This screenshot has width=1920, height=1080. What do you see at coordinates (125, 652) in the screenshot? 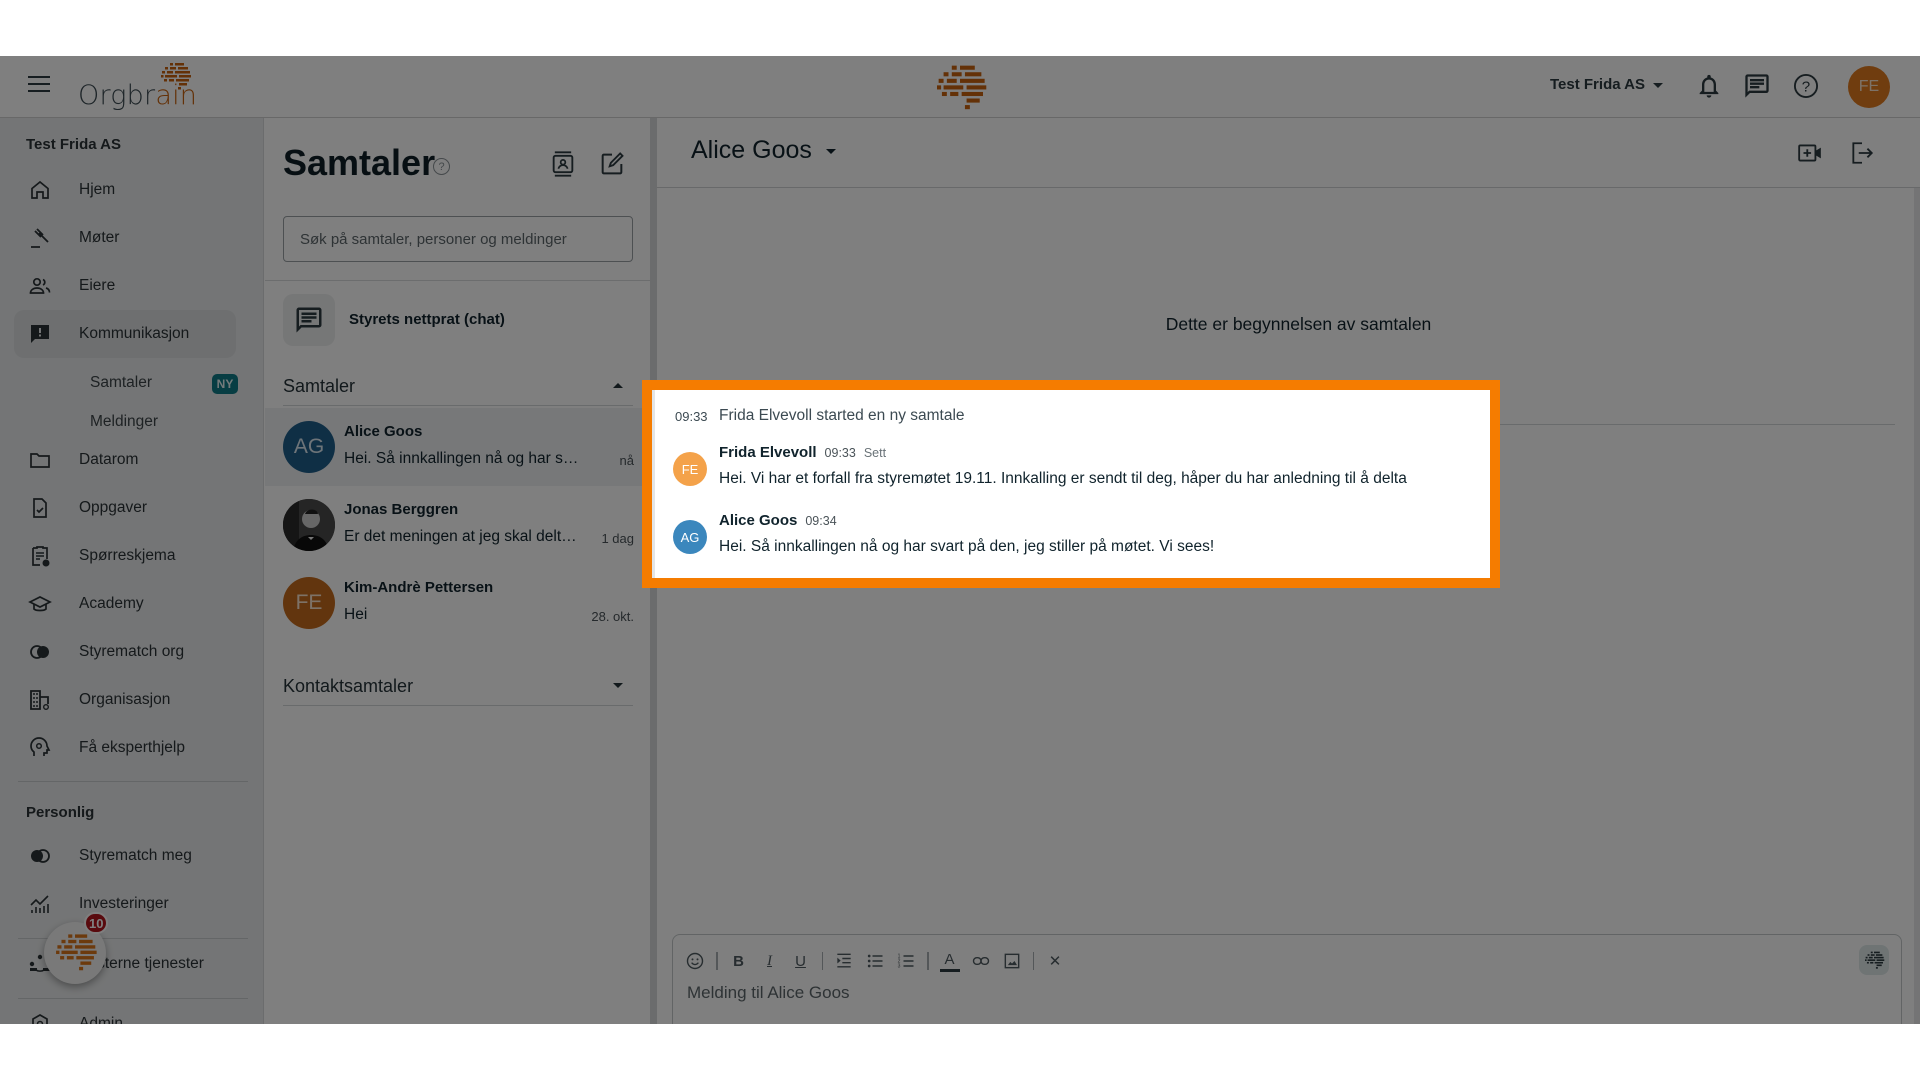
I see `sidebar-item-styrematch-org: Styrematch org` at bounding box center [125, 652].